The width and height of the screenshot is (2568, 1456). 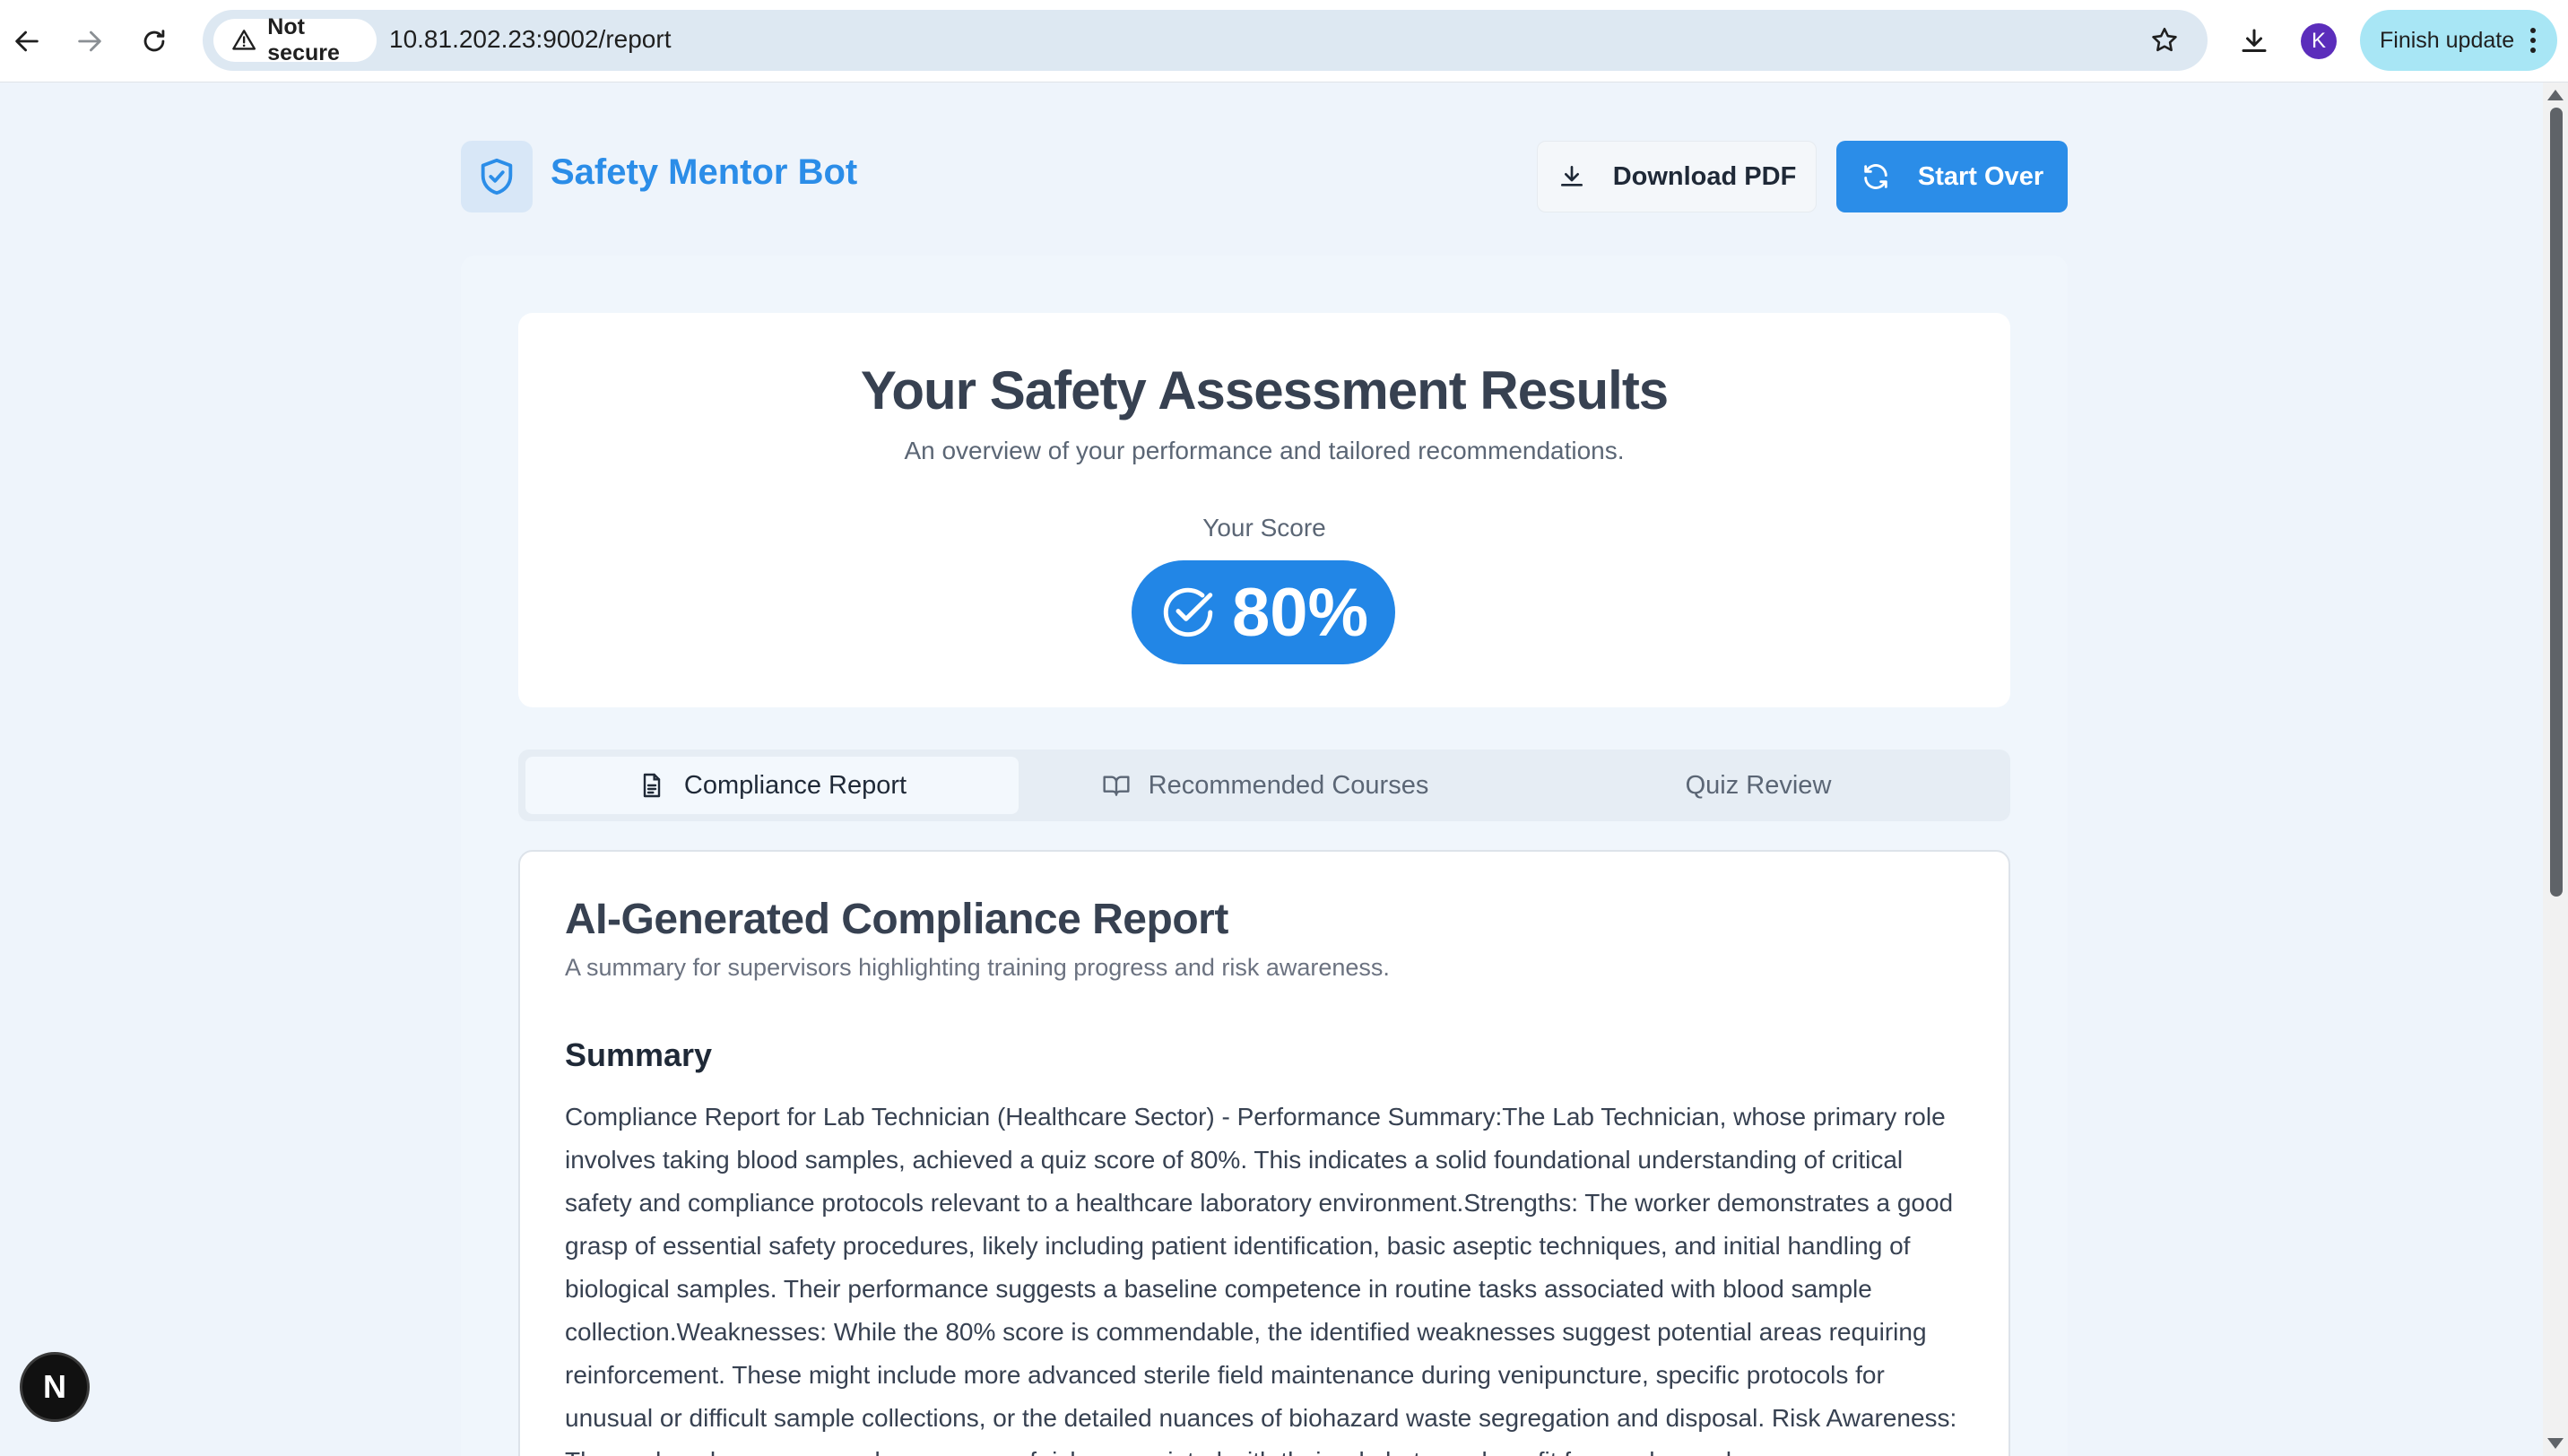 I want to click on reload-button, so click(x=154, y=41).